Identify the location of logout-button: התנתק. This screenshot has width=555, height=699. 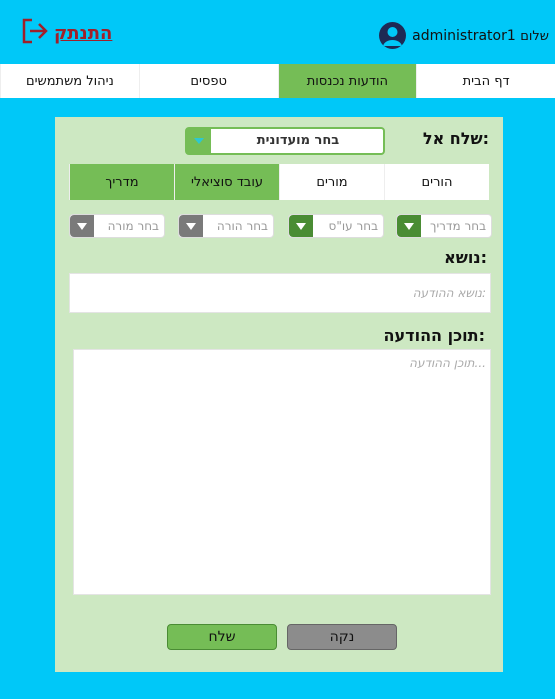
(67, 33).